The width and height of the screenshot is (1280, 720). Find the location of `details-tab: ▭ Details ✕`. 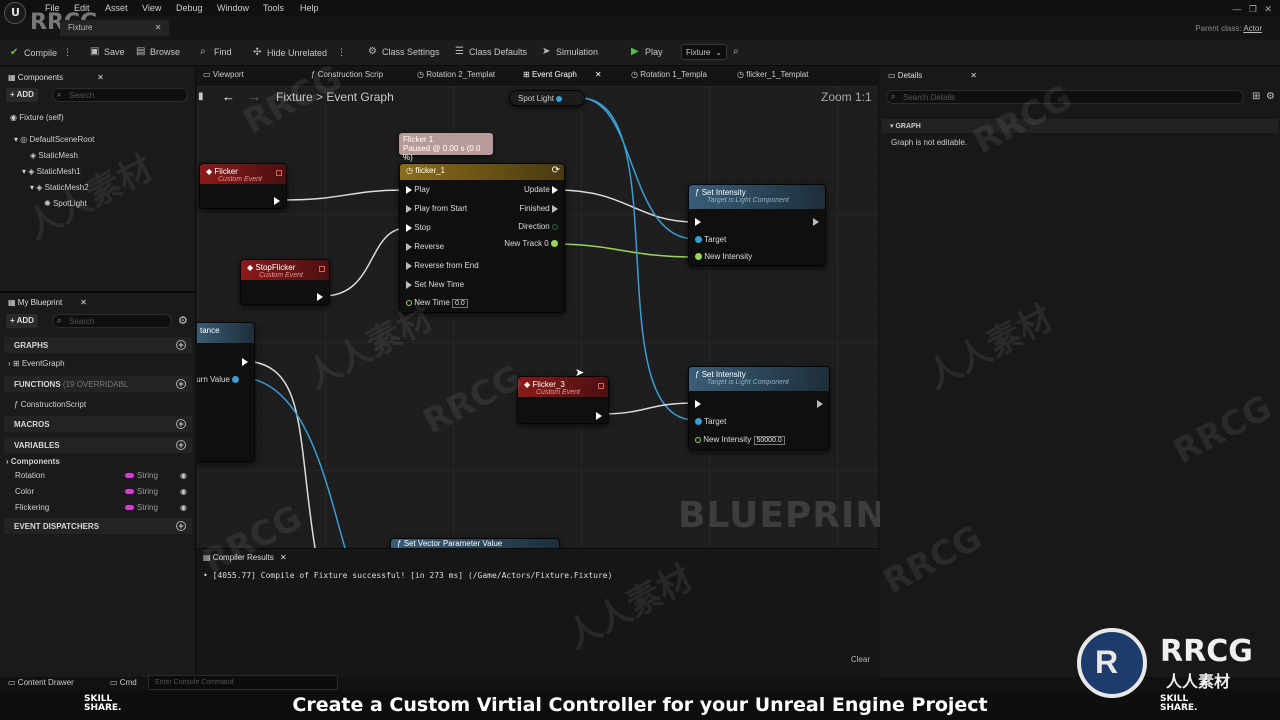

details-tab: ▭ Details ✕ is located at coordinates (932, 75).